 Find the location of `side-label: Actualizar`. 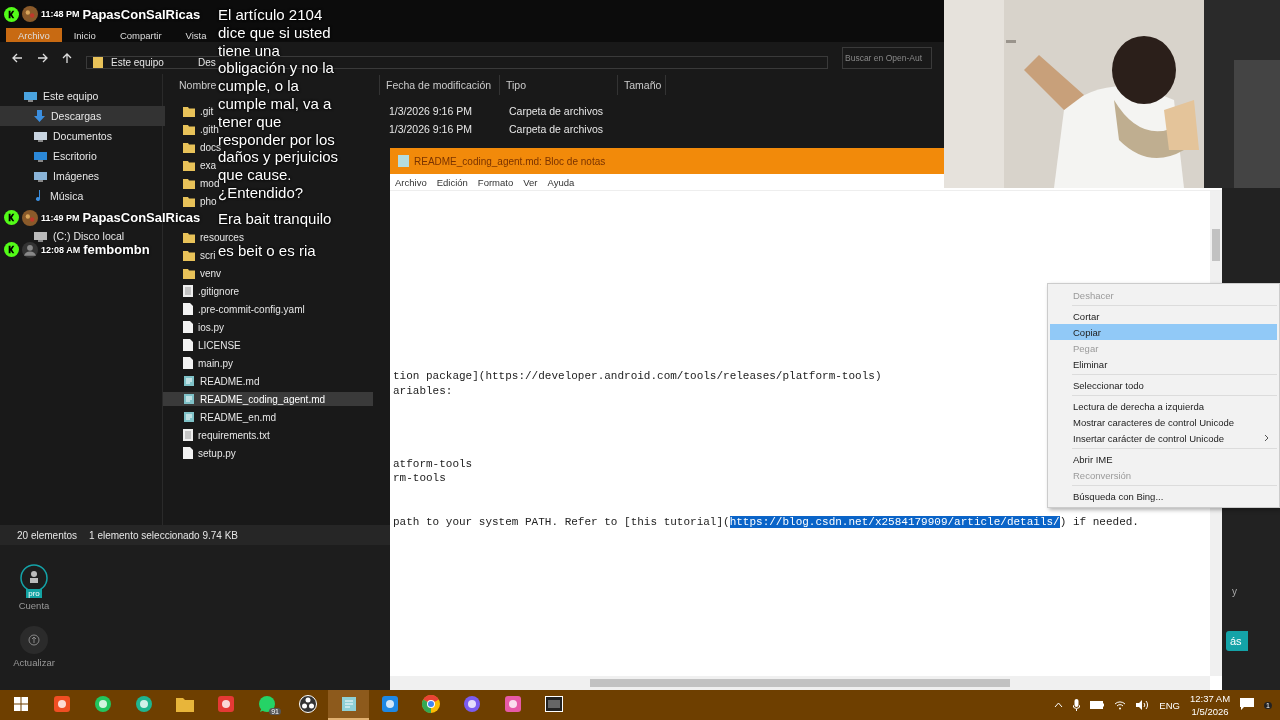

side-label: Actualizar is located at coordinates (34, 662).